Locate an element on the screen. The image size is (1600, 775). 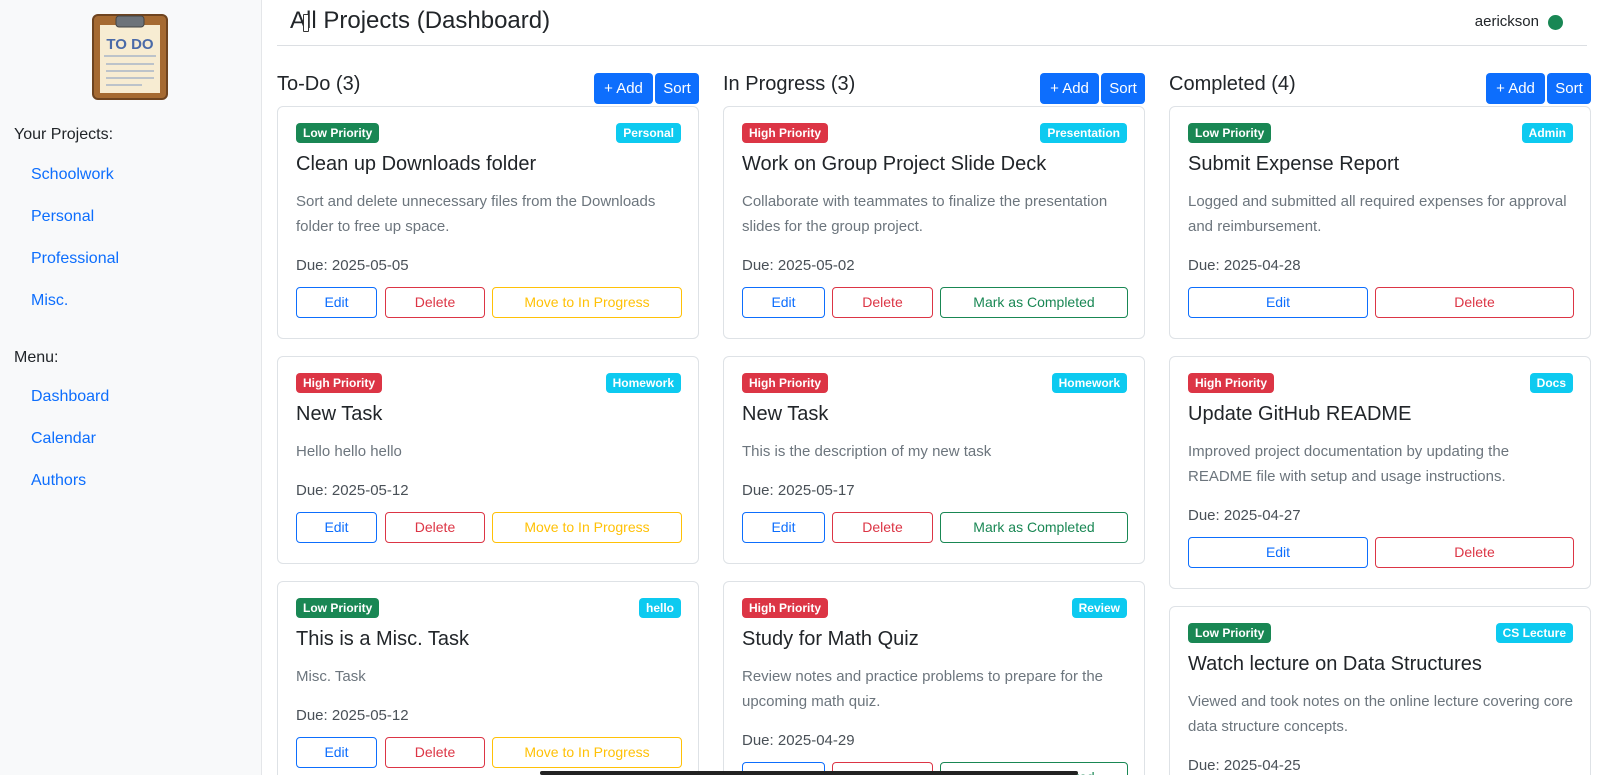
tag-badge: Review is located at coordinates (1099, 608).